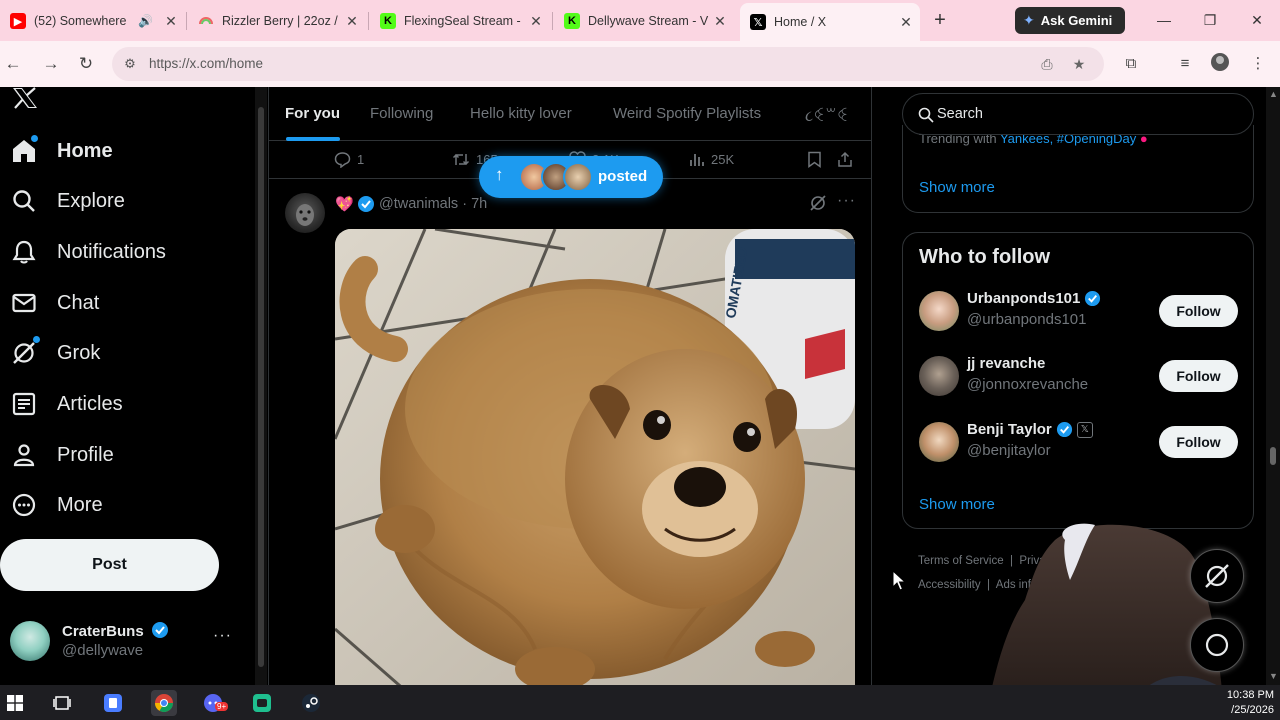  Describe the element at coordinates (24, 201) in the screenshot. I see `search-icon` at that location.